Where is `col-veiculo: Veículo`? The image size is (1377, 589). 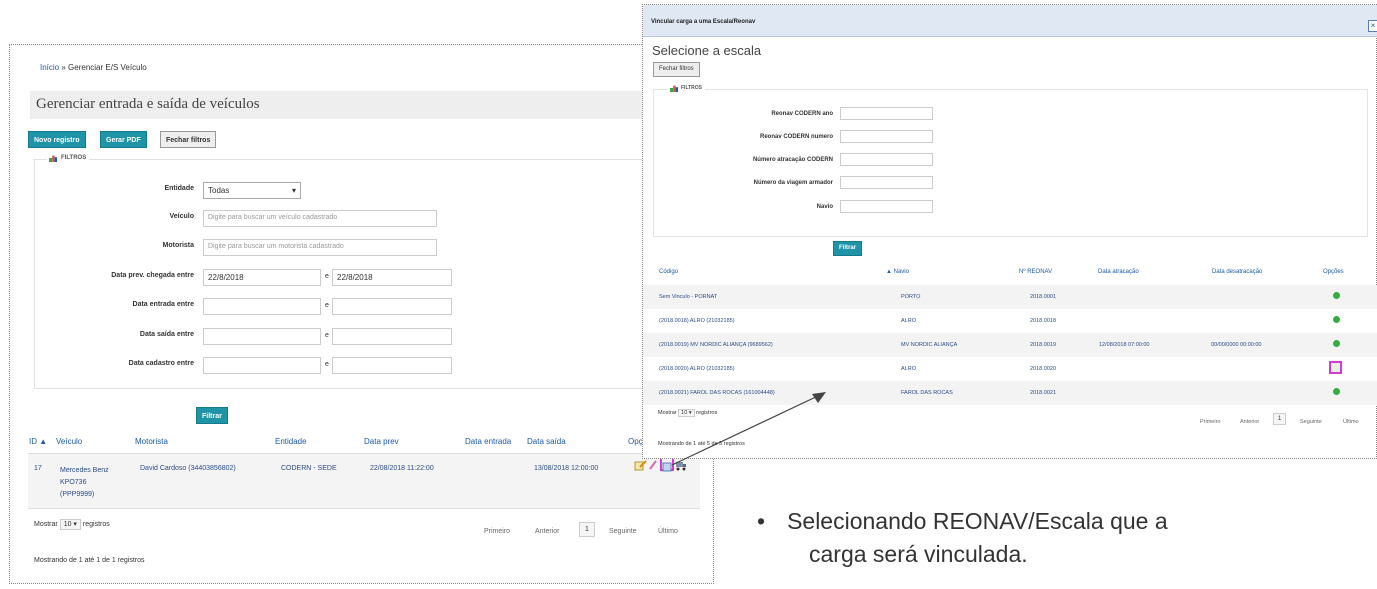 col-veiculo: Veículo is located at coordinates (69, 441).